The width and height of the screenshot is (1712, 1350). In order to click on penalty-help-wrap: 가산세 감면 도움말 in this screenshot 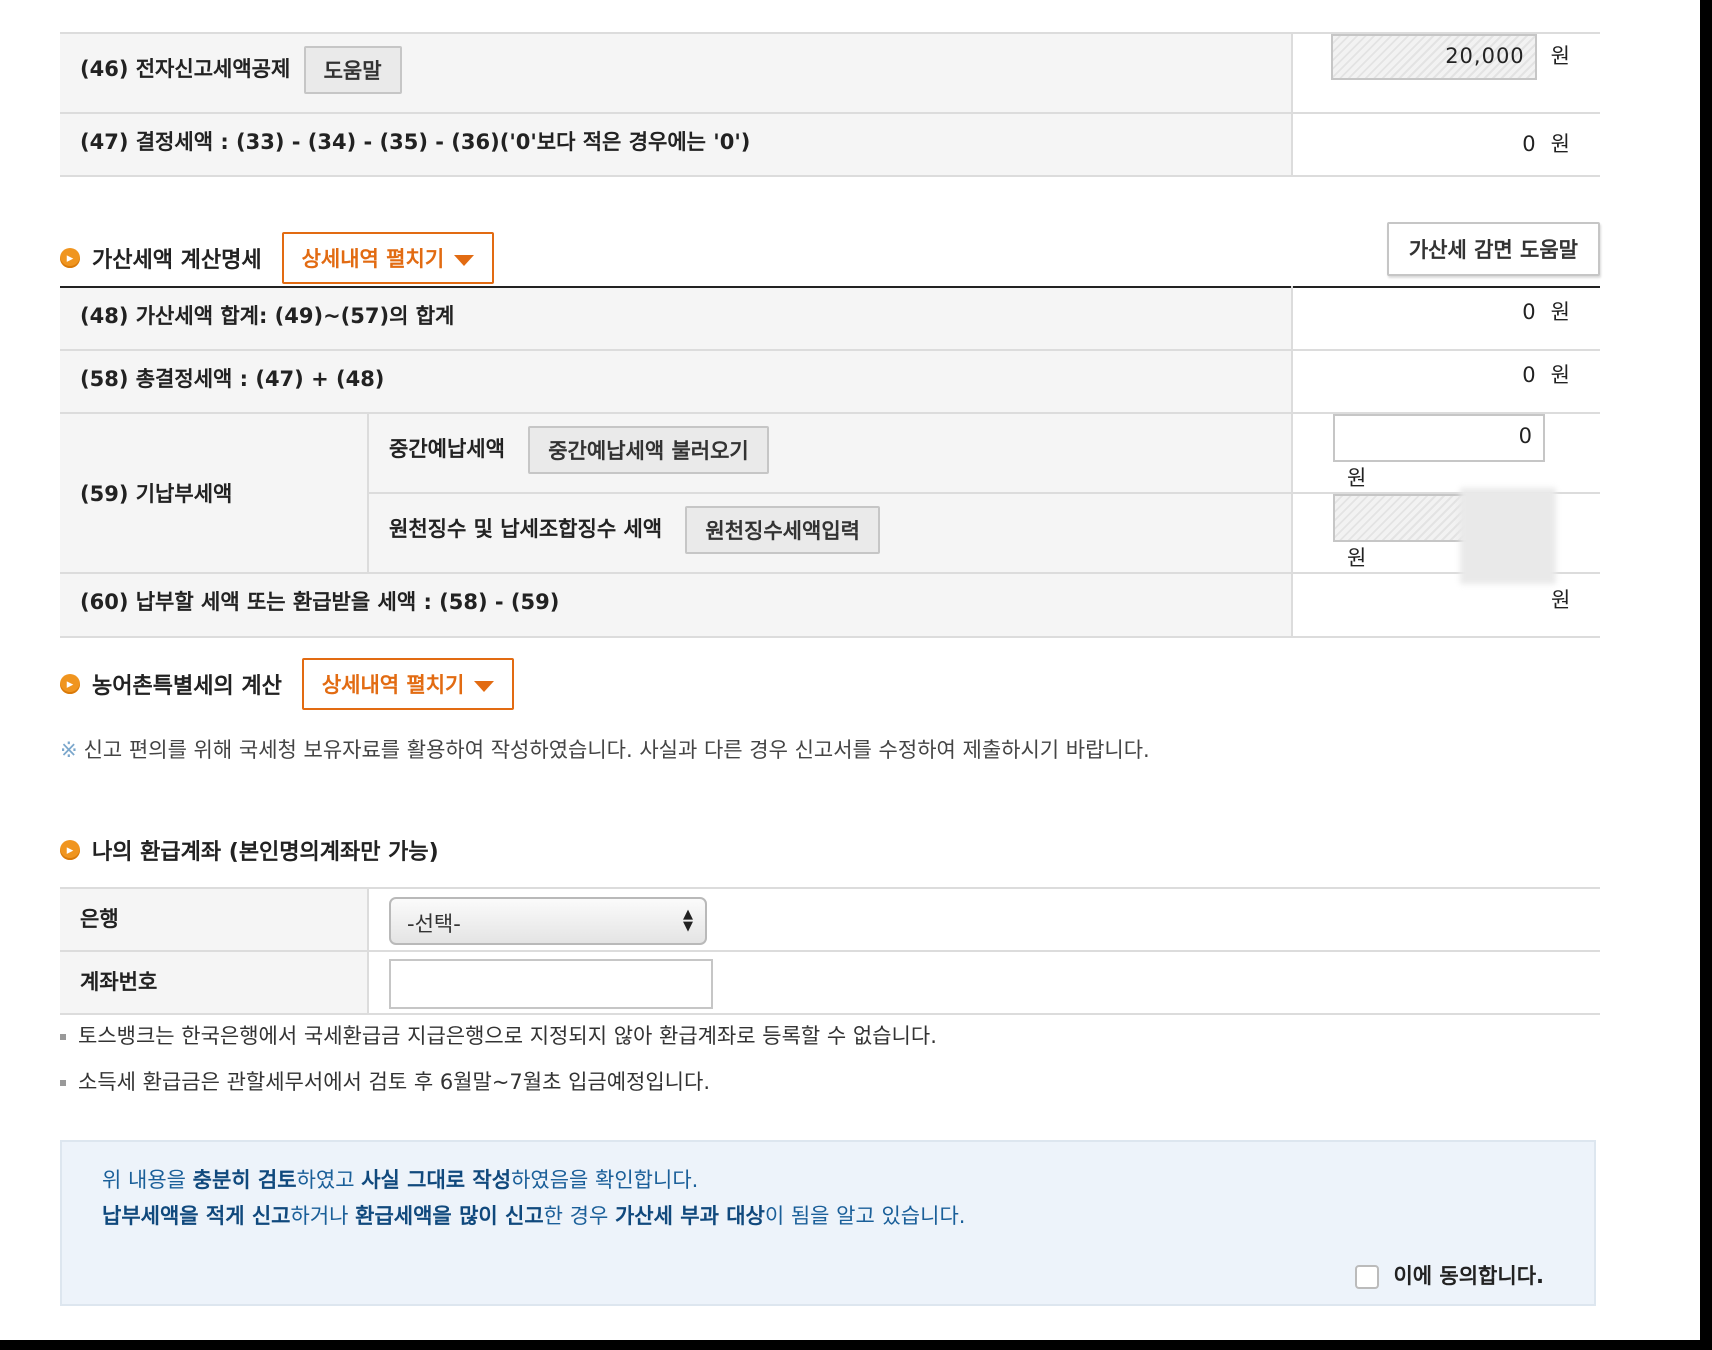, I will do `click(1493, 249)`.